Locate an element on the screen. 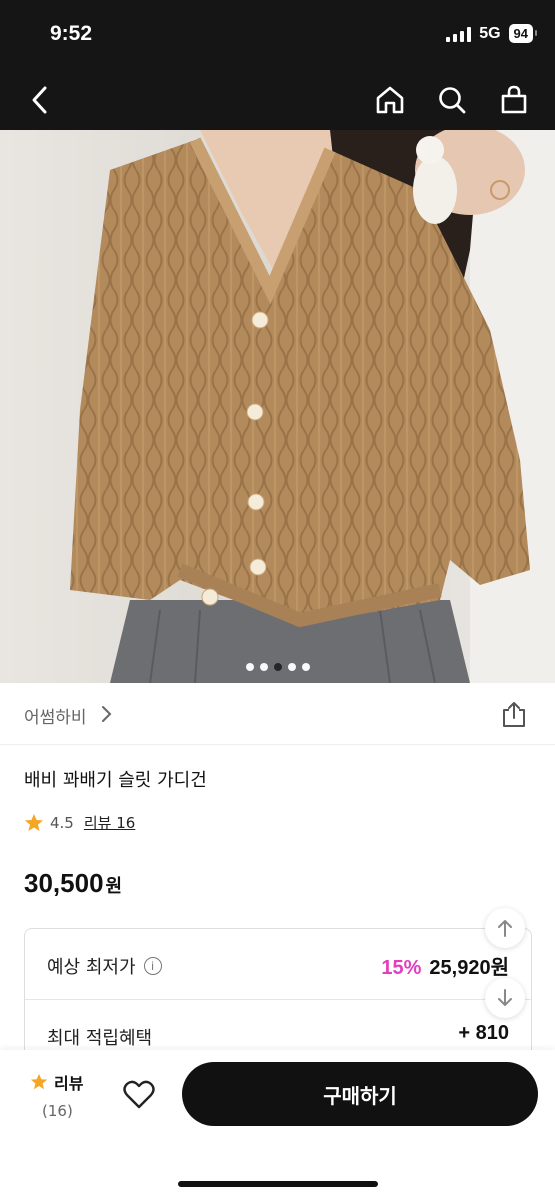 This screenshot has height=1200, width=555. network-label: 5G is located at coordinates (490, 33).